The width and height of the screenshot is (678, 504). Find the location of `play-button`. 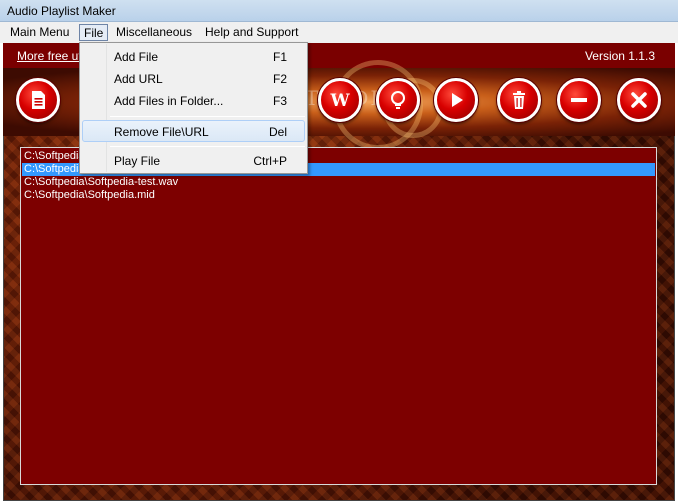

play-button is located at coordinates (456, 100).